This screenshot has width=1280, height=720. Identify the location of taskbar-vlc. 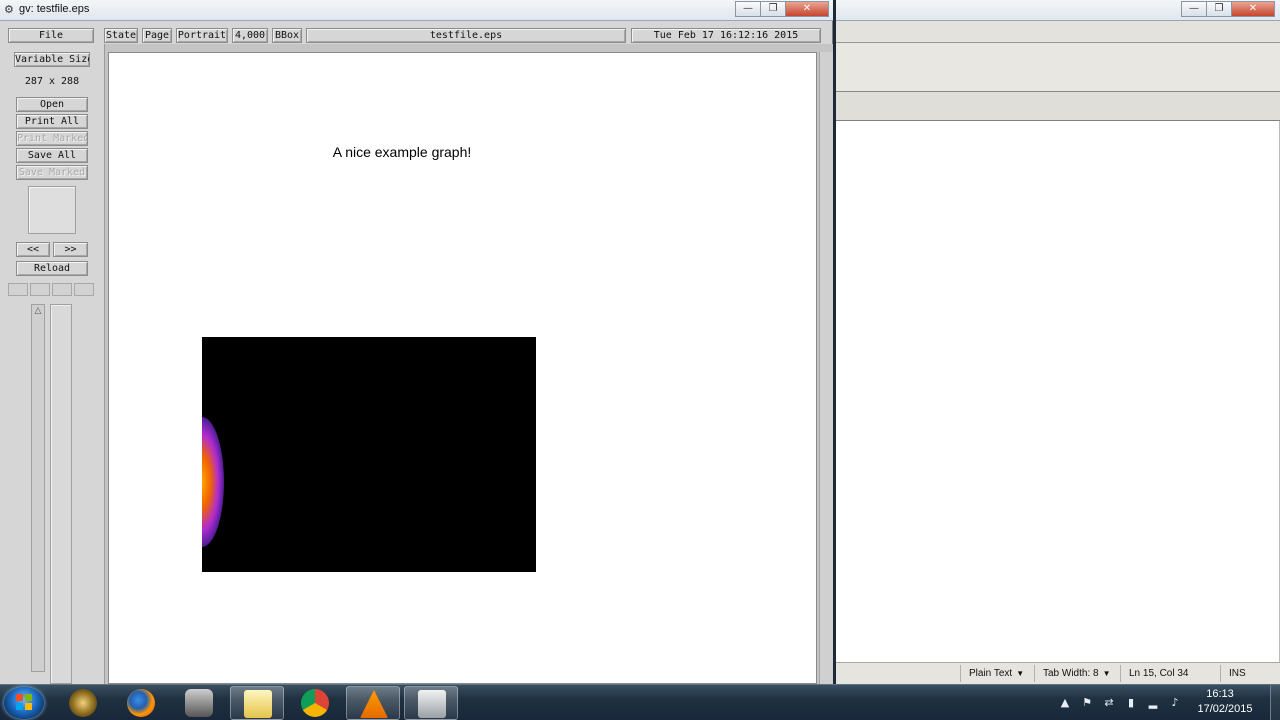
(373, 703).